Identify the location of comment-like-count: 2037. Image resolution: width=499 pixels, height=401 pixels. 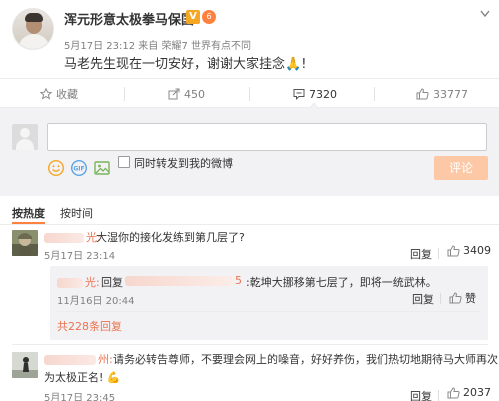
(477, 392).